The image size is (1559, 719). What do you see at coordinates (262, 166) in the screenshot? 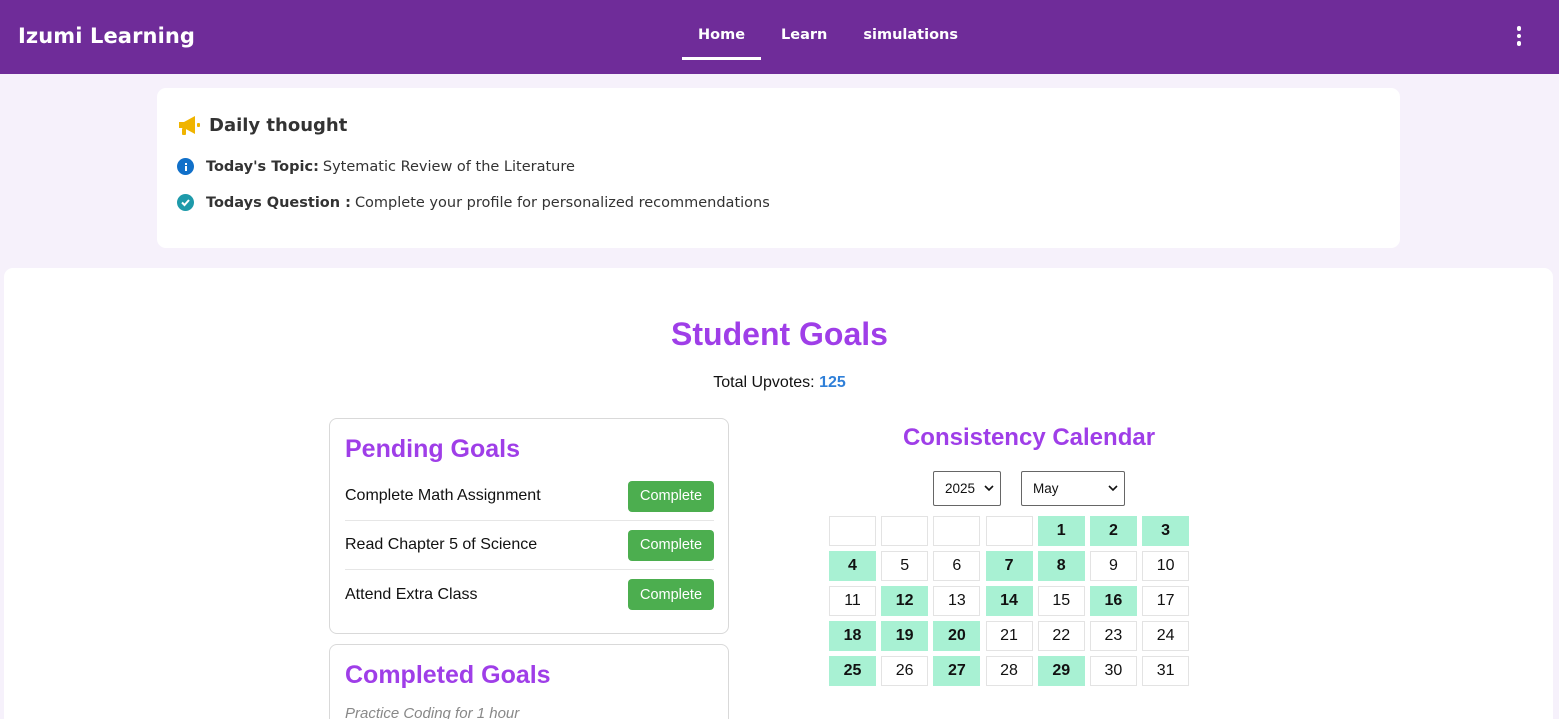
I see `topic-label: Today's Topic:` at bounding box center [262, 166].